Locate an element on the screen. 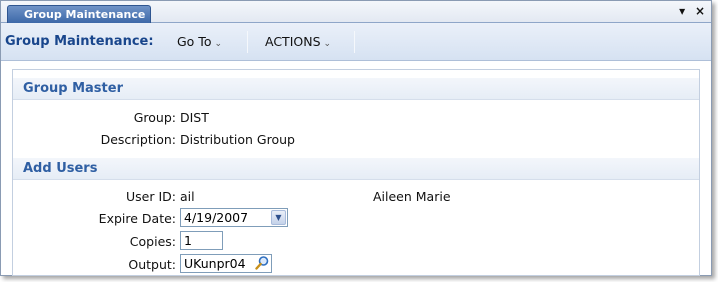 The image size is (718, 282). magnifier-icon is located at coordinates (262, 263).